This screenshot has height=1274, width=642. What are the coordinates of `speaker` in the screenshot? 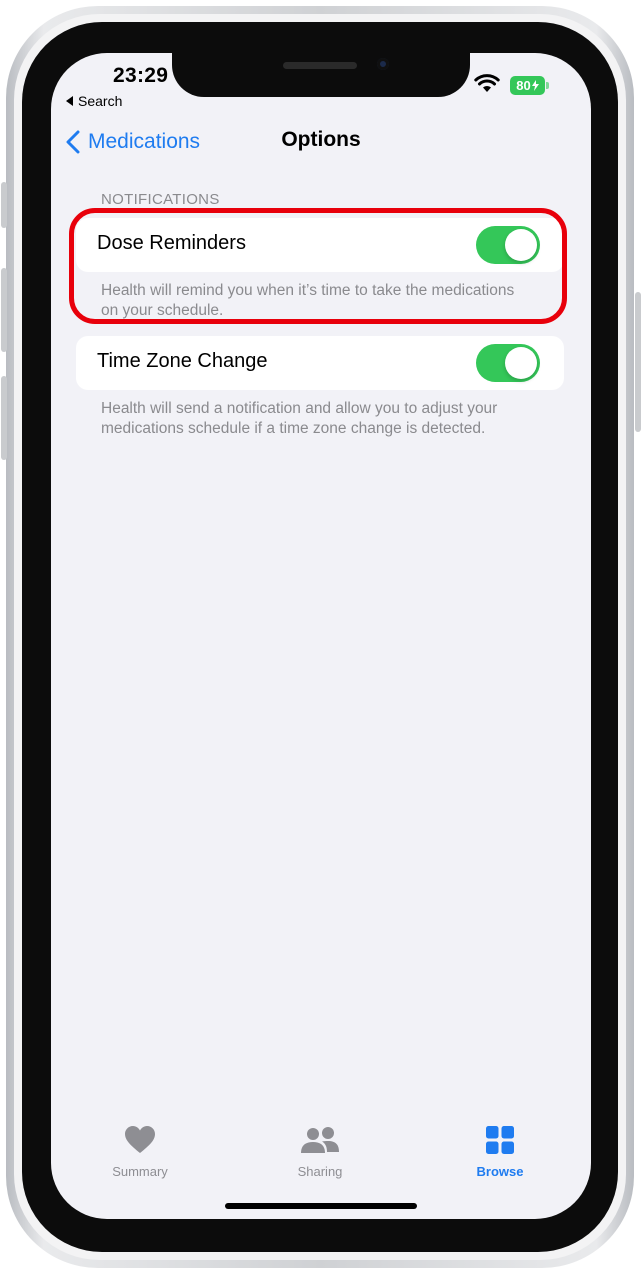 It's located at (320, 65).